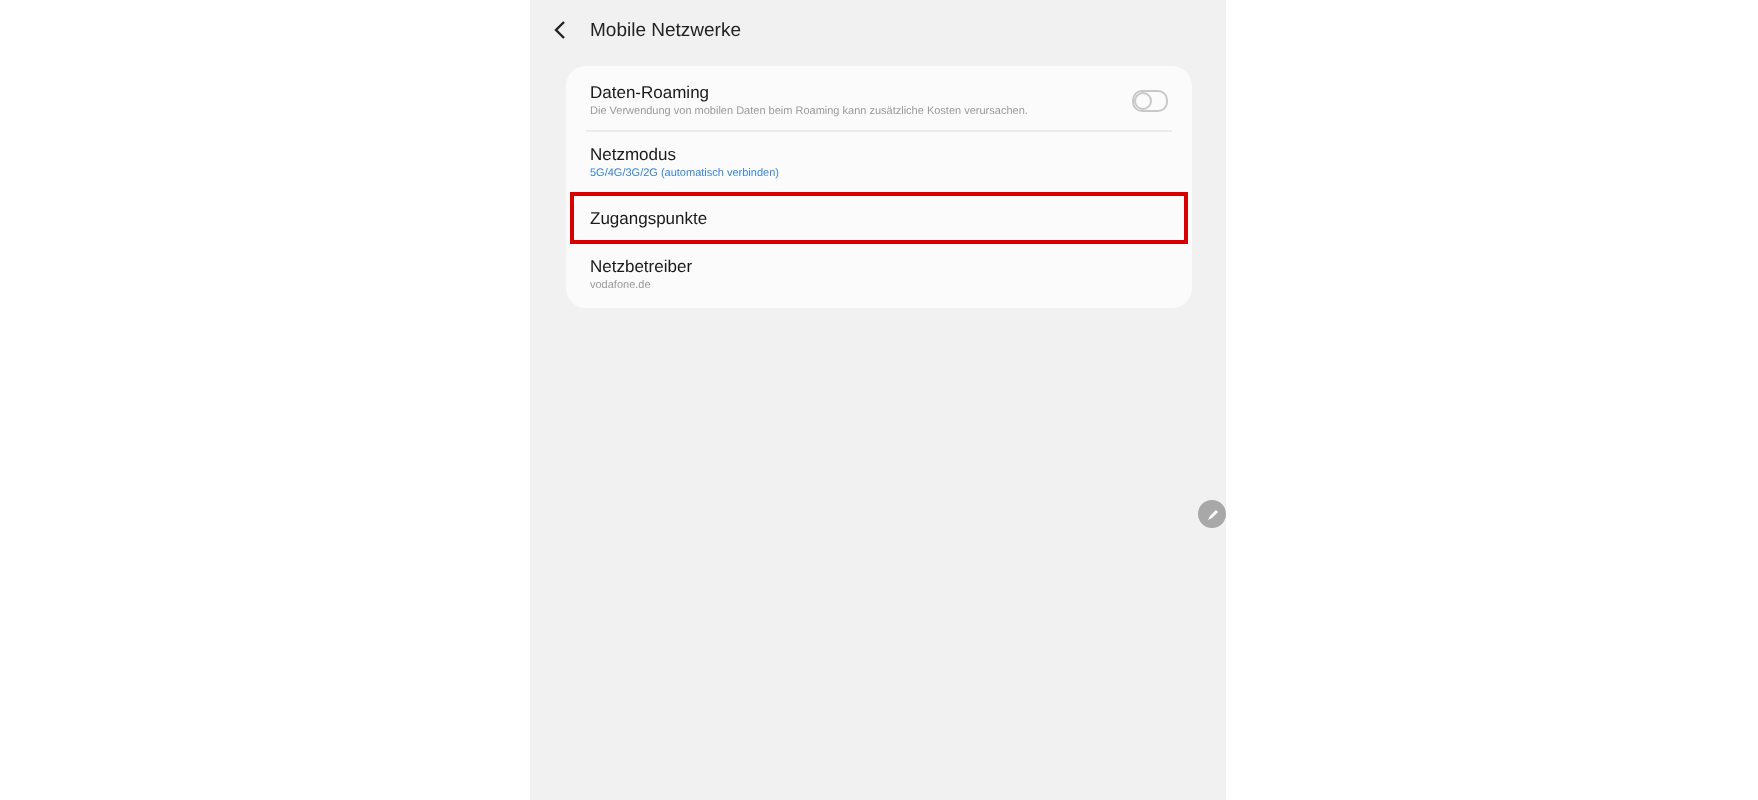 The image size is (1758, 800). Describe the element at coordinates (641, 266) in the screenshot. I see `item-title: Netzbetreiber` at that location.